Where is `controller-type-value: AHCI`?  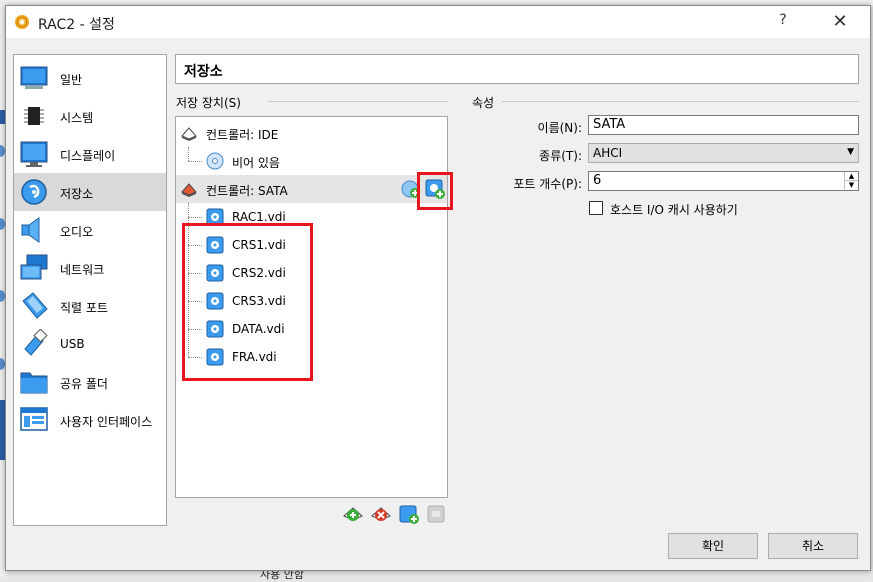
controller-type-value: AHCI is located at coordinates (608, 153).